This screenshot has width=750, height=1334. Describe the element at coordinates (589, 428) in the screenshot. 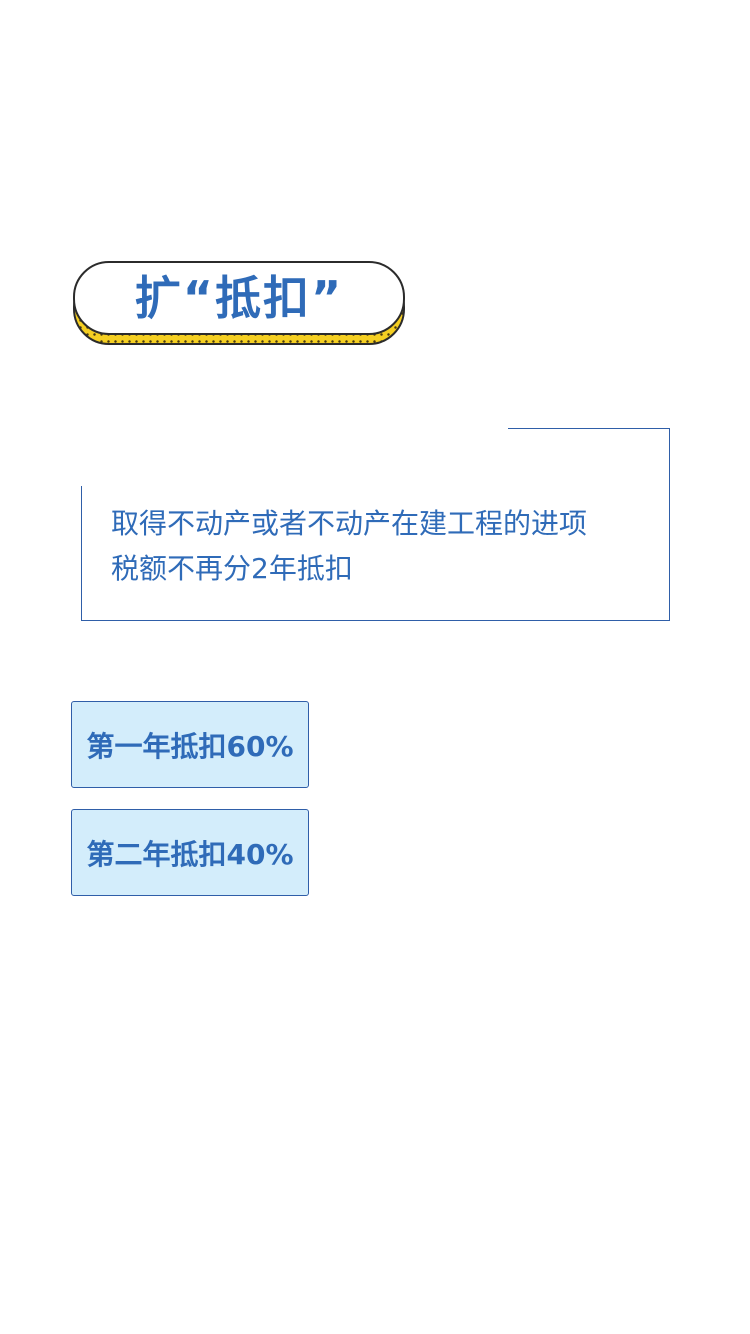

I see `frame-top-border` at that location.